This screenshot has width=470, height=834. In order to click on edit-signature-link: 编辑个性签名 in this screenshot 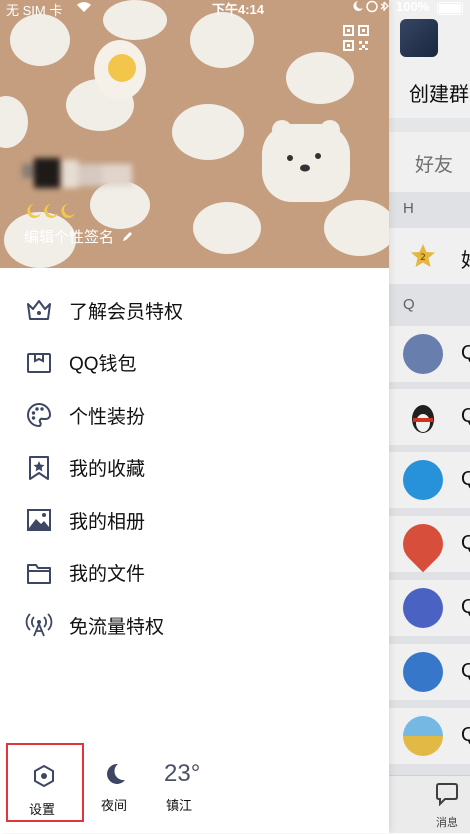, I will do `click(79, 236)`.